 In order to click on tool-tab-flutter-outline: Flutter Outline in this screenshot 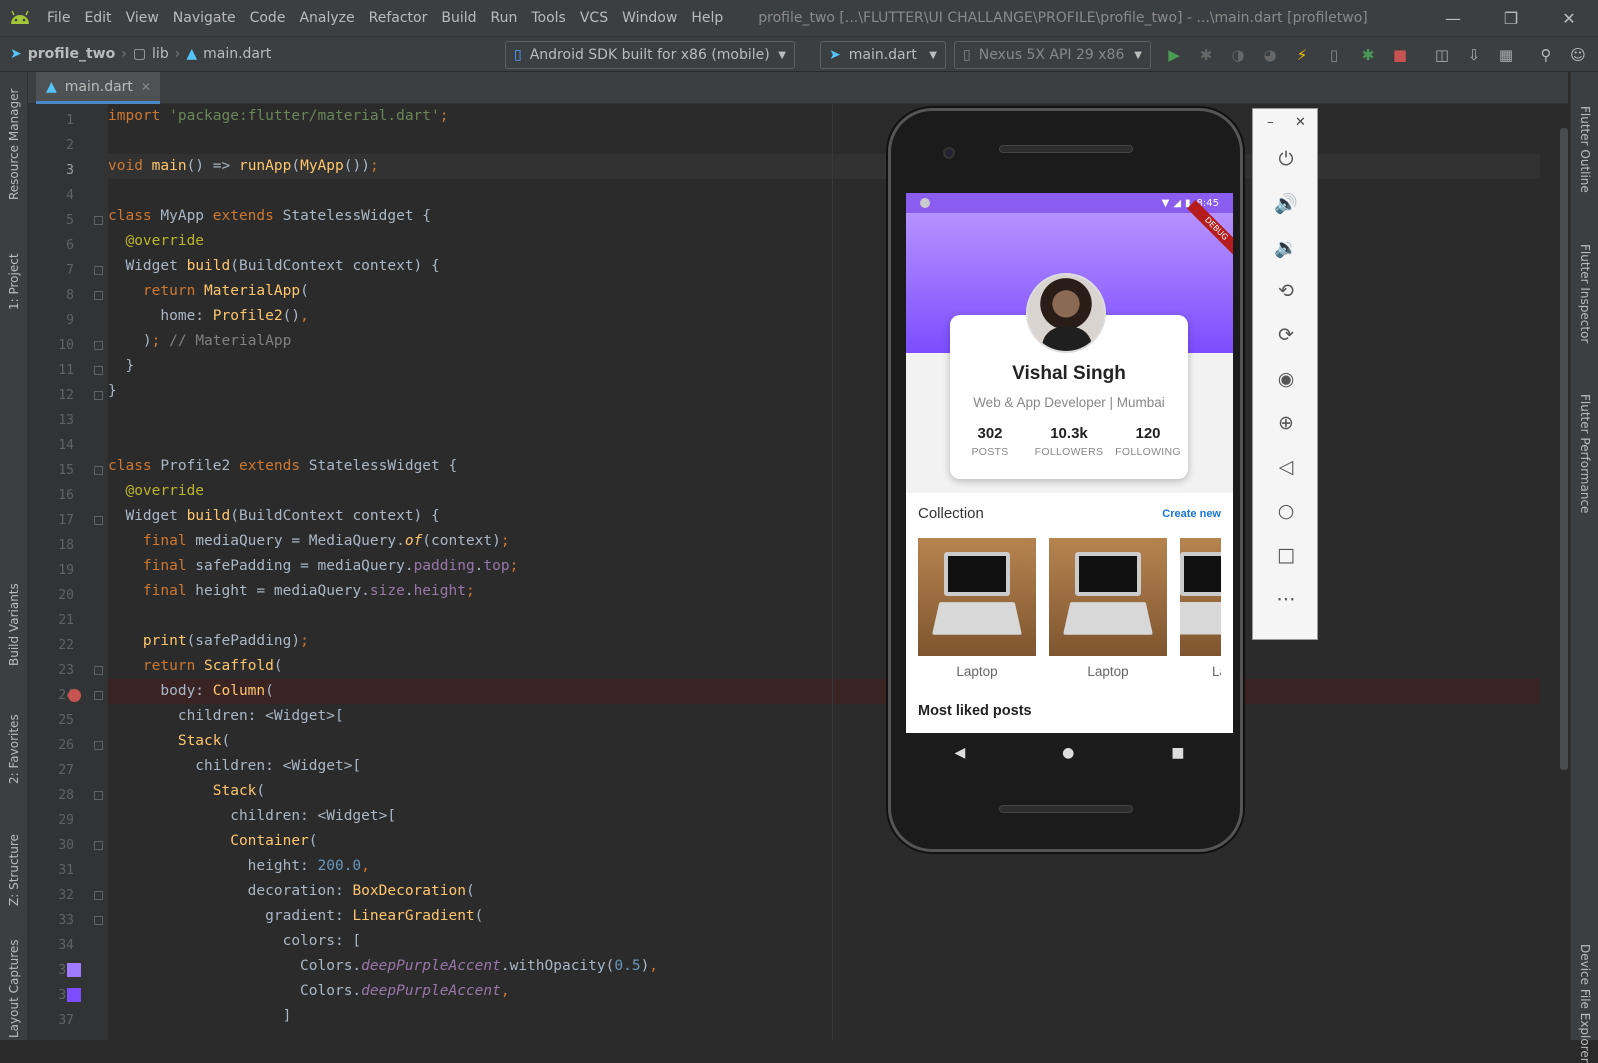, I will do `click(1585, 149)`.